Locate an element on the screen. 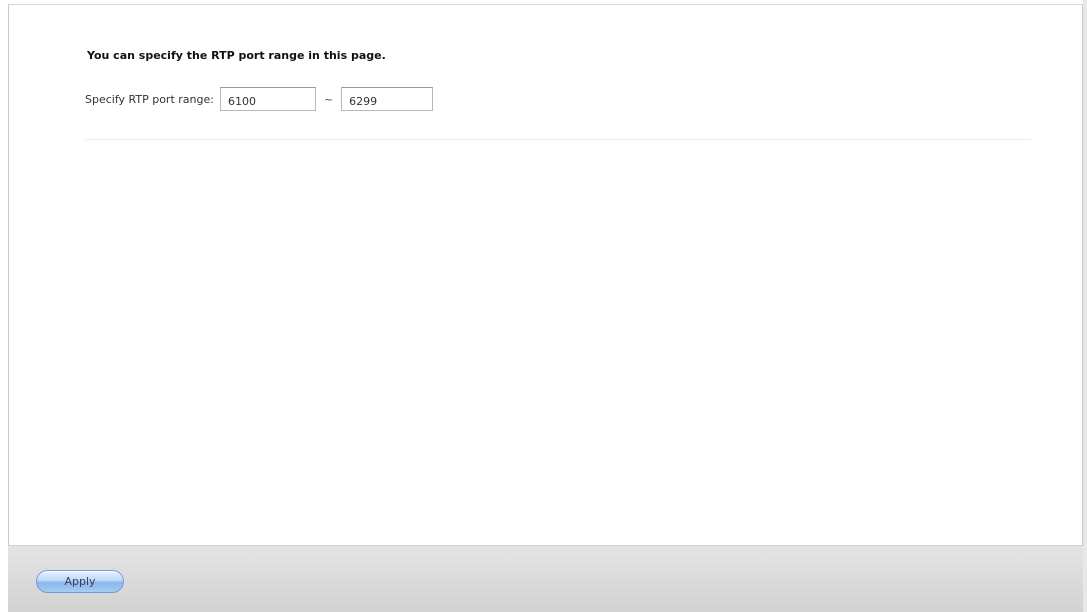 This screenshot has height=612, width=1087. rtp-port-range-row: Specify RTP port range: ~ is located at coordinates (259, 99).